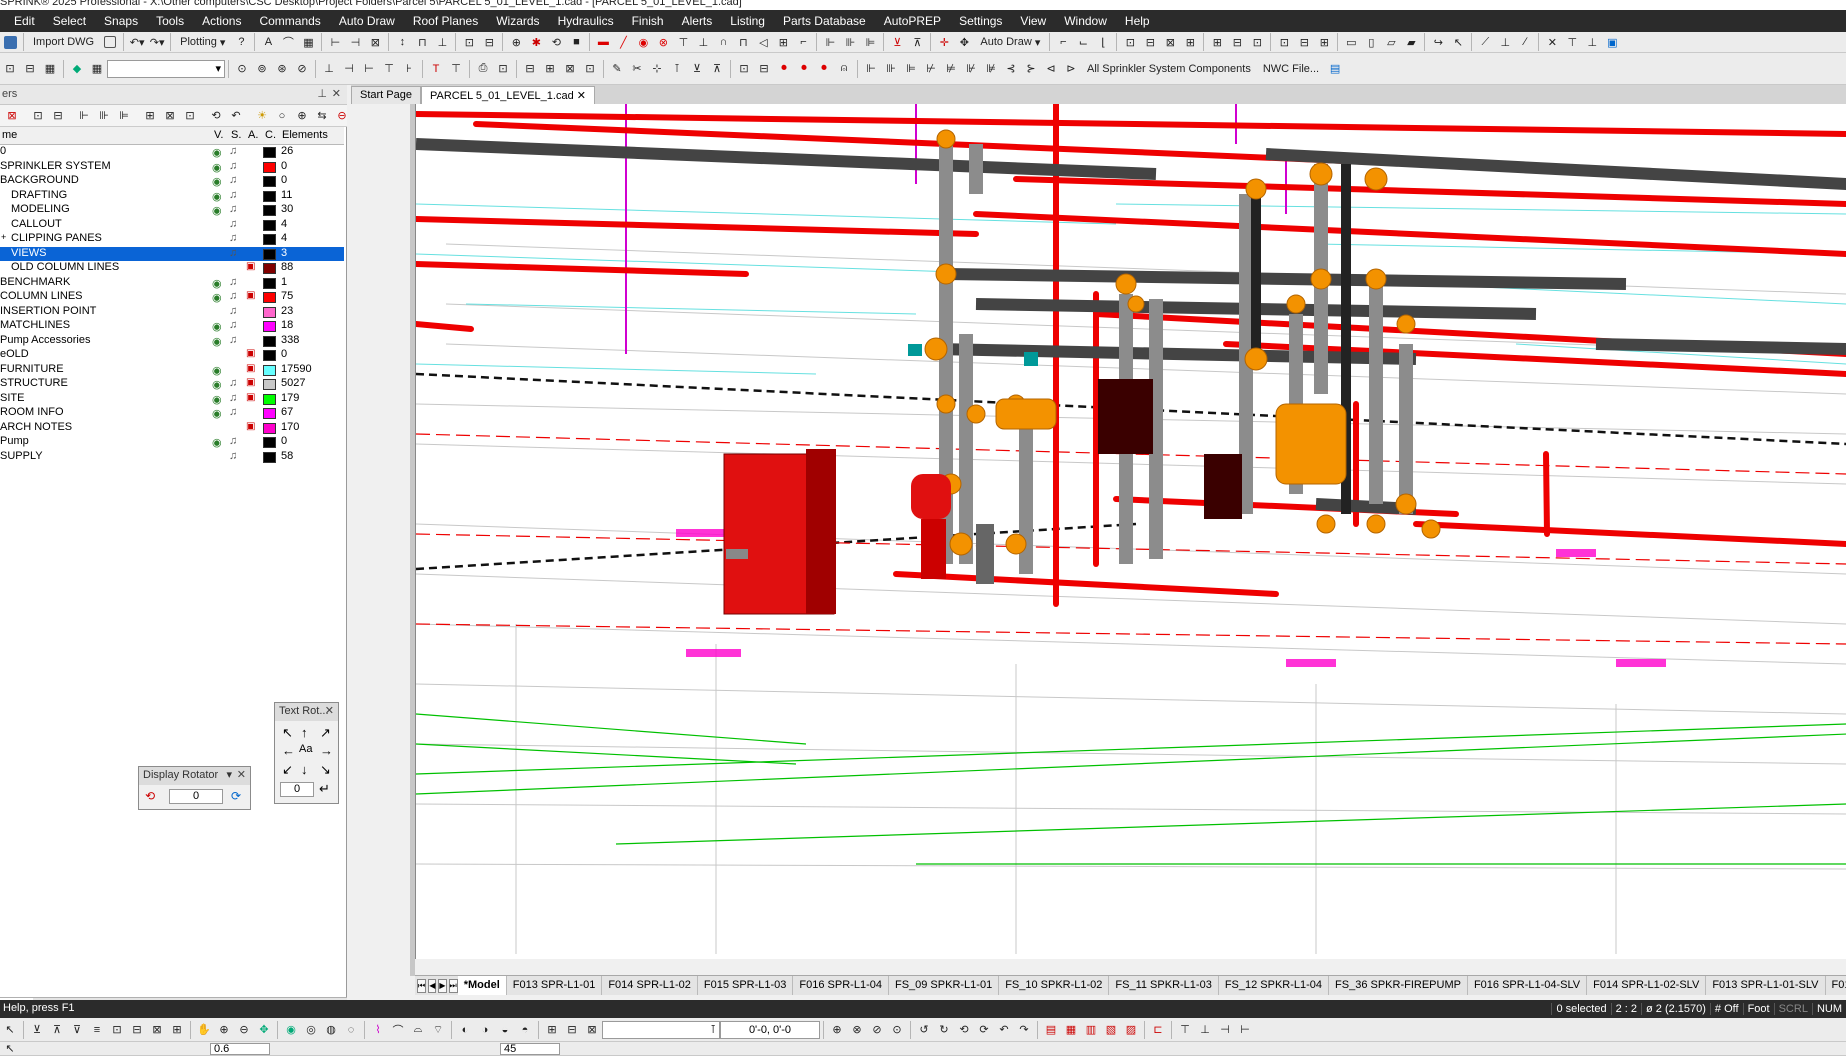 The width and height of the screenshot is (1846, 1056). Describe the element at coordinates (110, 42) in the screenshot. I see `copy-icon` at that location.